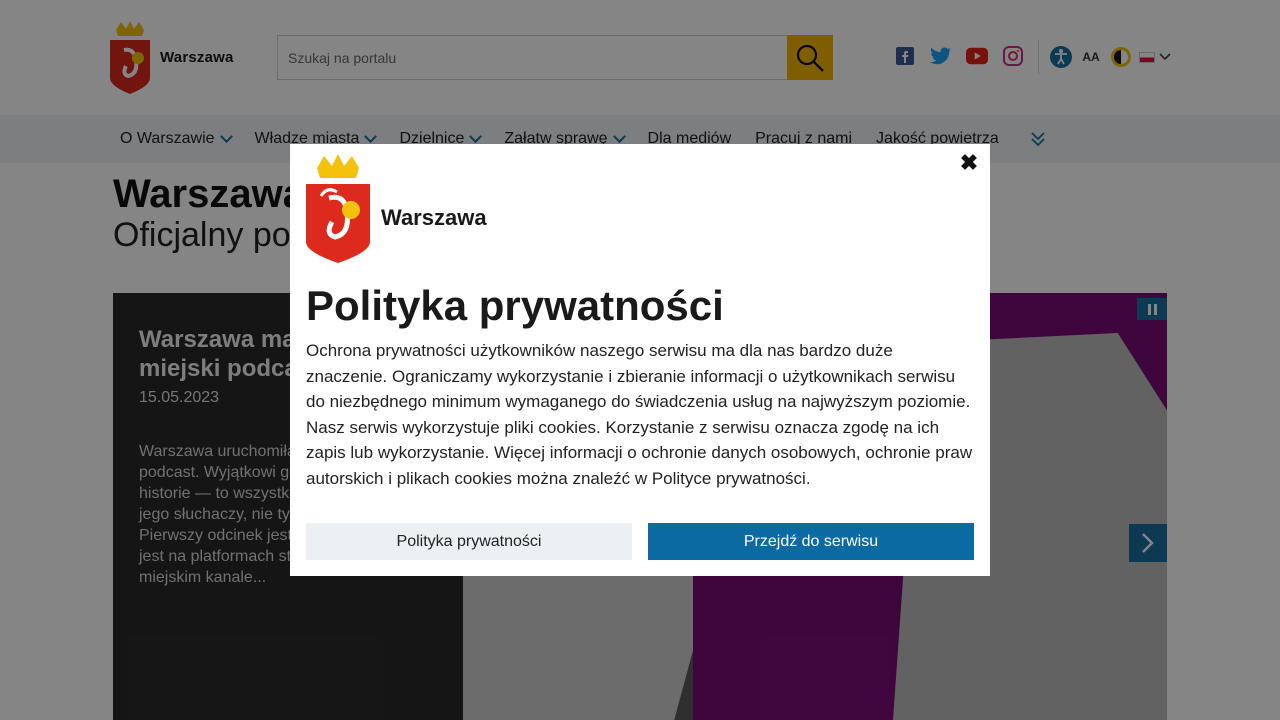 The image size is (1280, 720). I want to click on modal-logo-text: Warszawa, so click(434, 217).